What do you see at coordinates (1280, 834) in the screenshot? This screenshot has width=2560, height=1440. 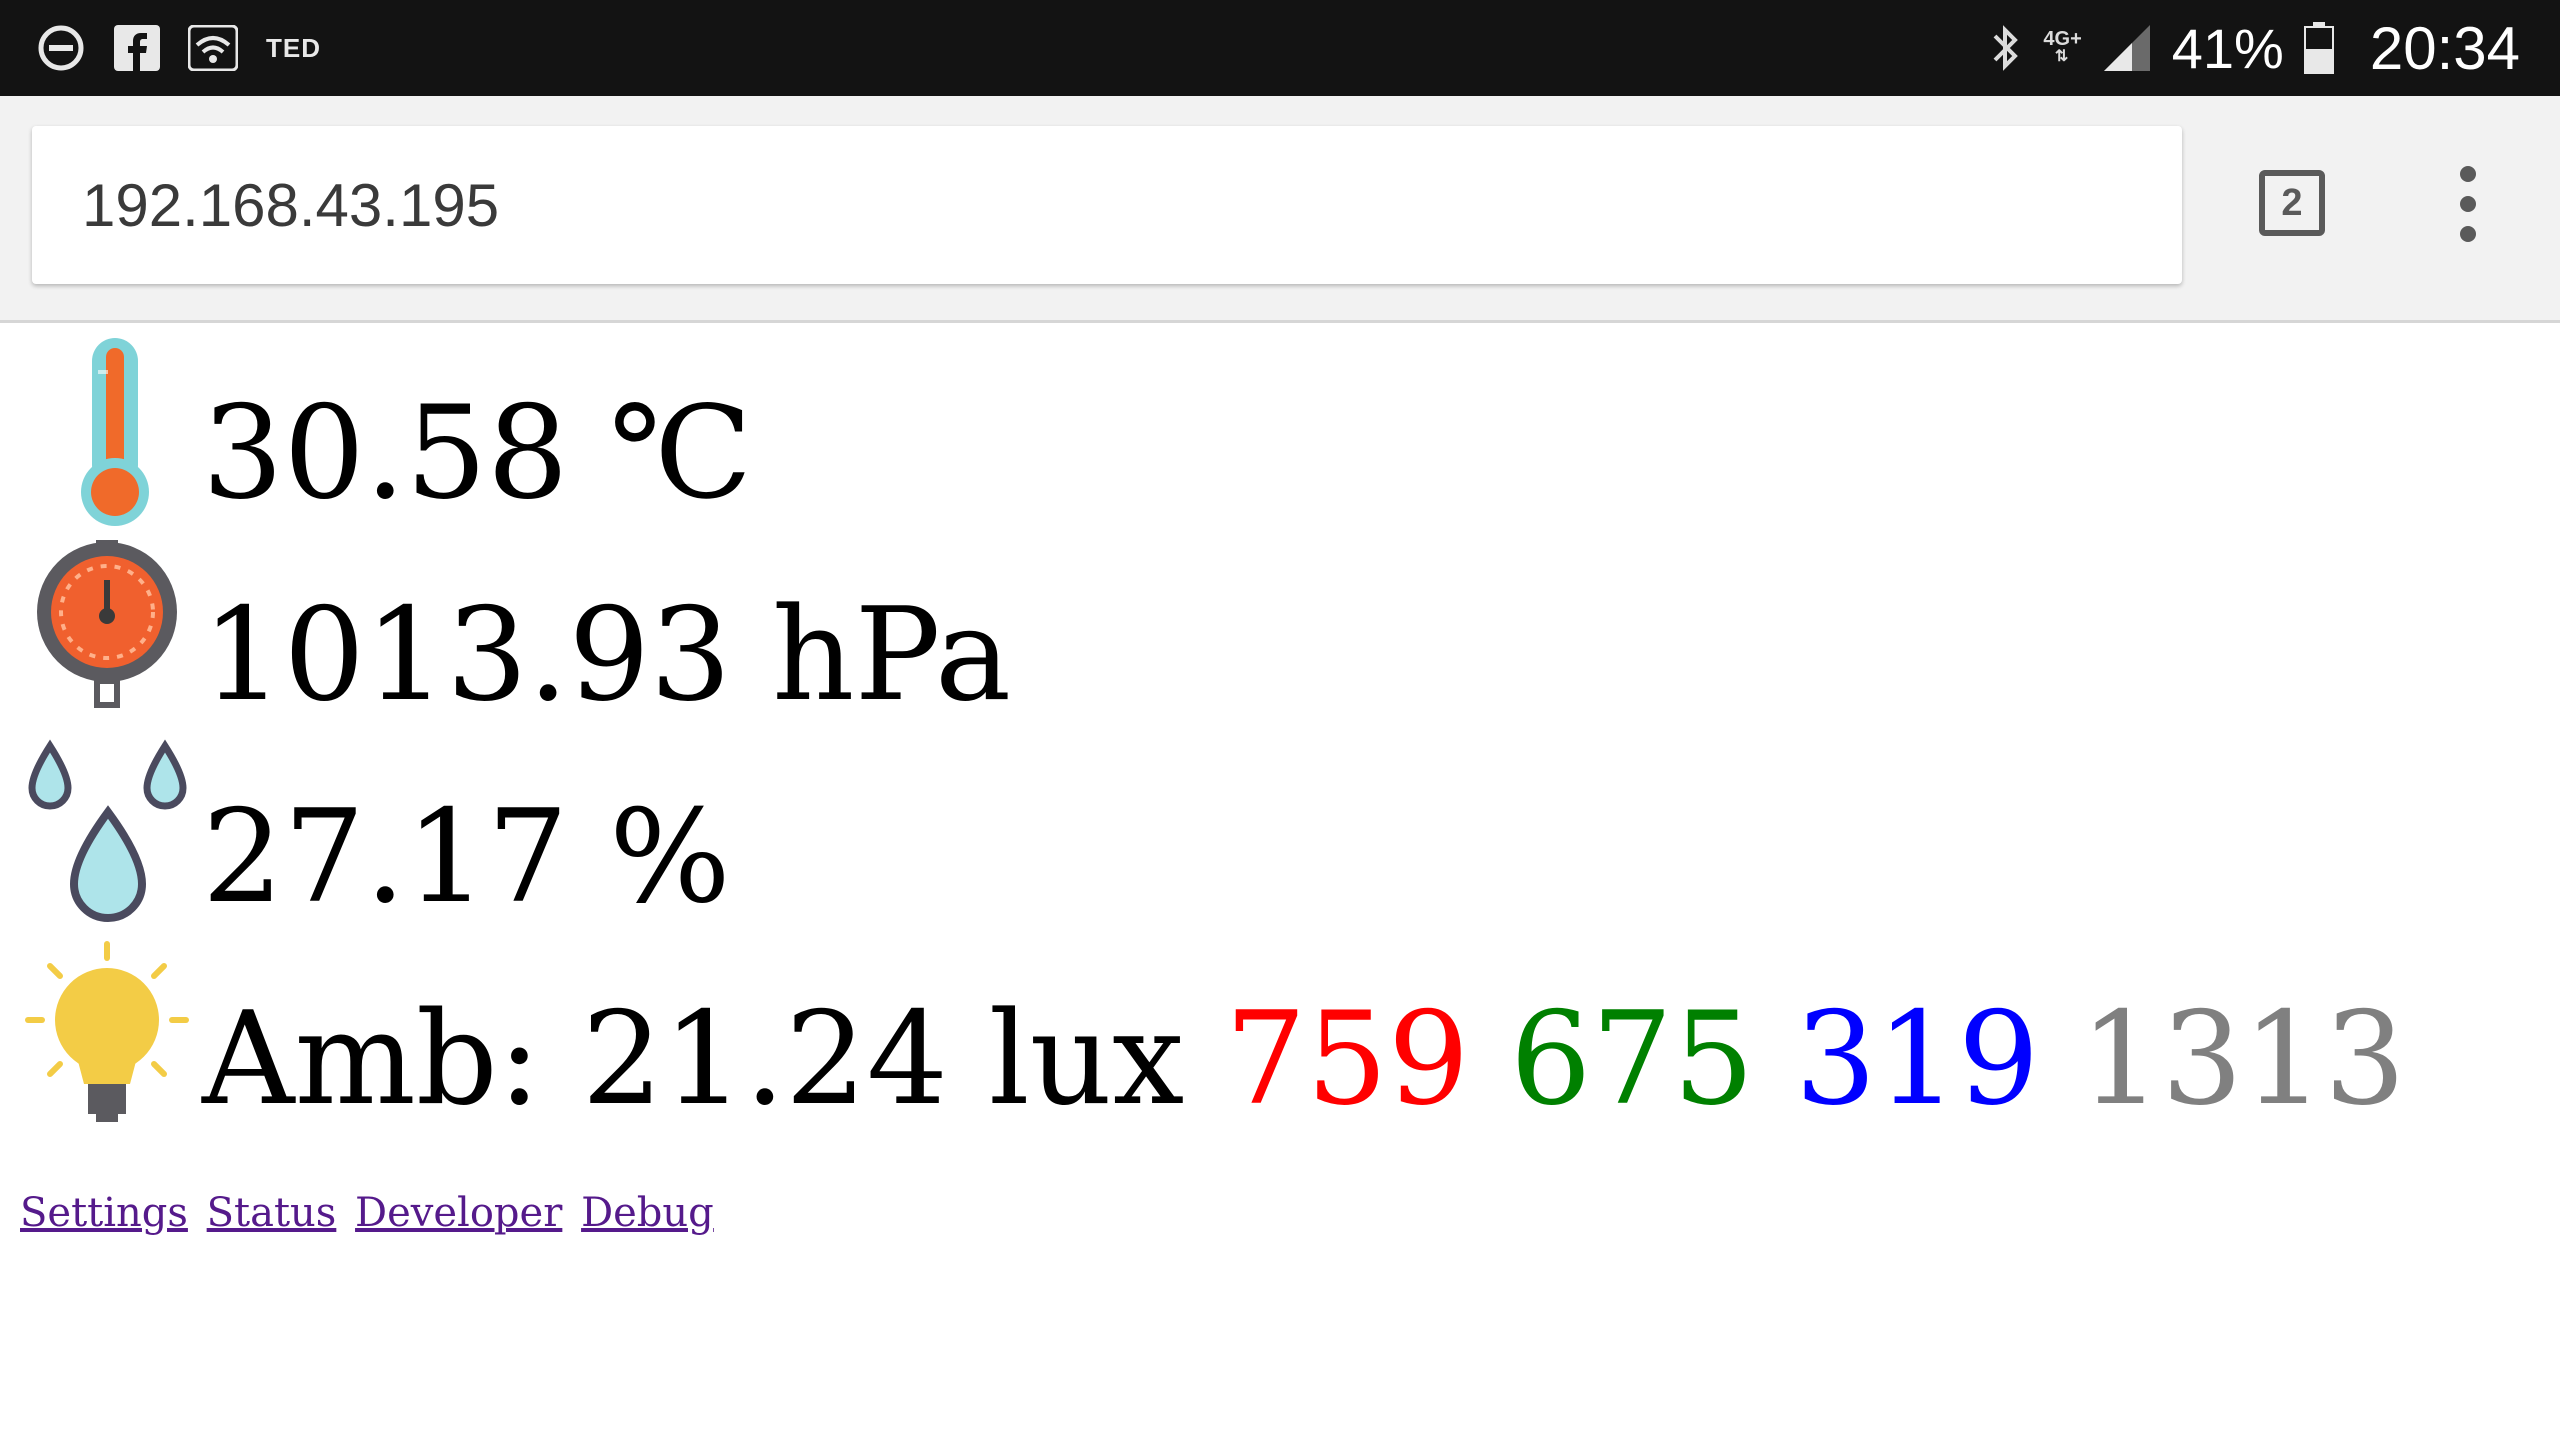 I see `humidity-reading: 27.17 %` at bounding box center [1280, 834].